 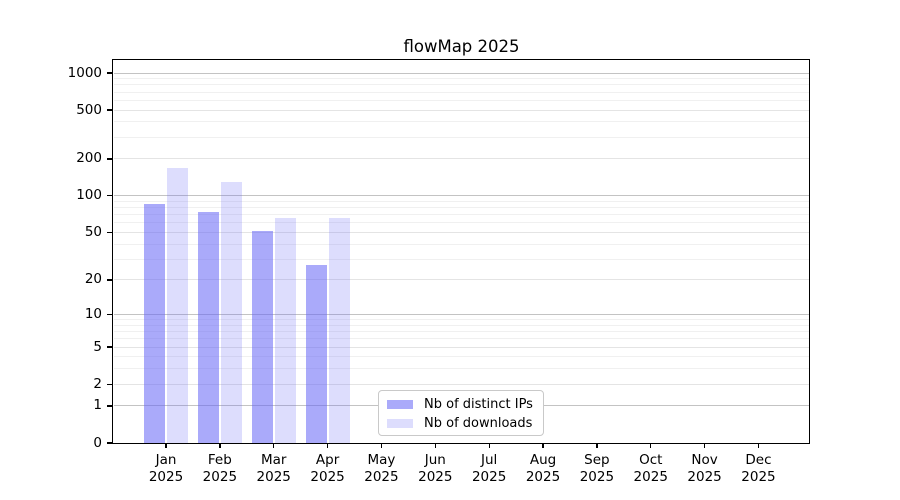 What do you see at coordinates (435, 445) in the screenshot?
I see `x-tick-jun` at bounding box center [435, 445].